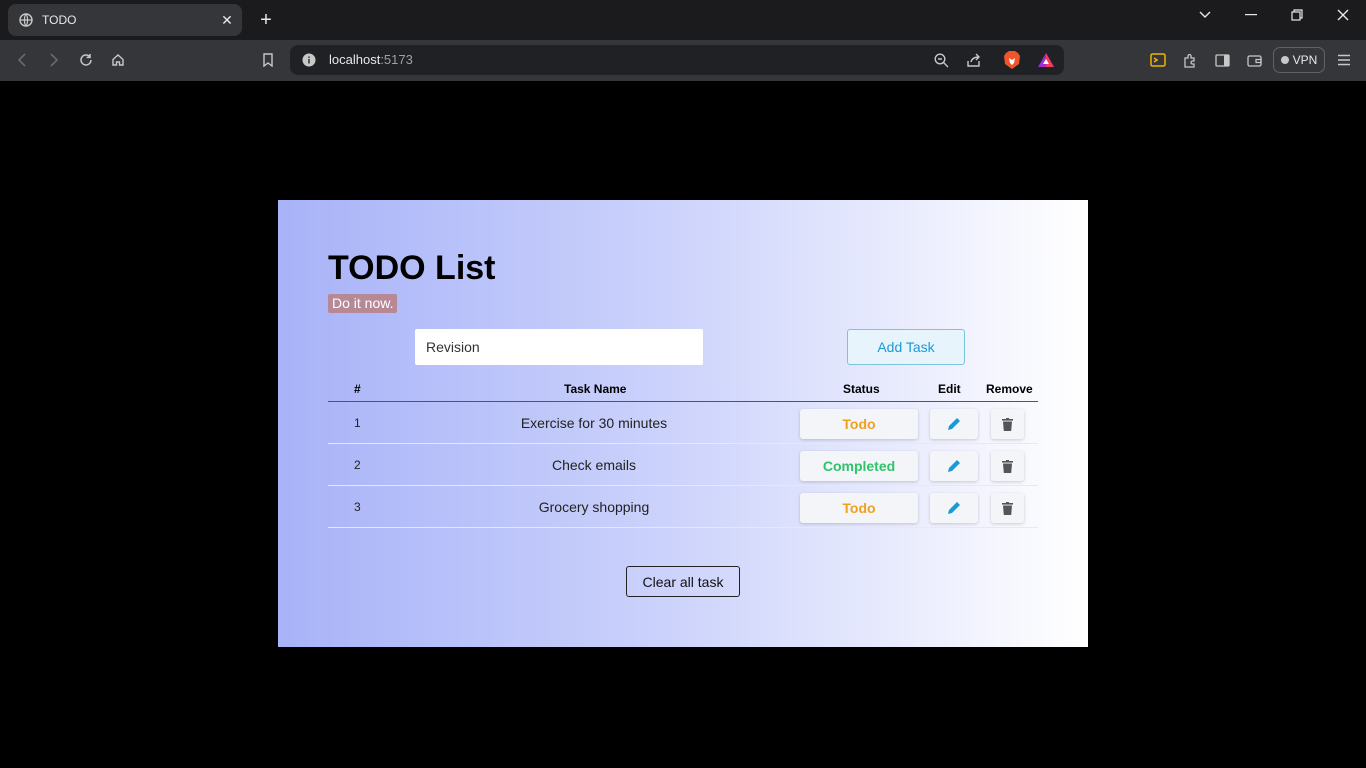  Describe the element at coordinates (594, 423) in the screenshot. I see `task-name: Exercise for 30 minutes` at that location.